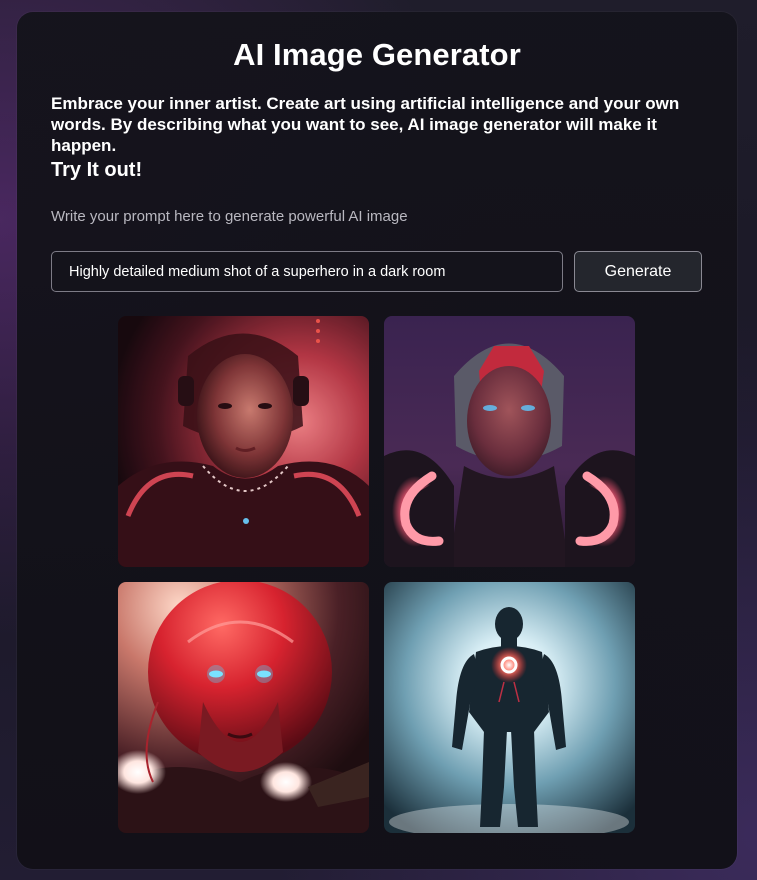  What do you see at coordinates (638, 271) in the screenshot?
I see `generate-button: Generate` at bounding box center [638, 271].